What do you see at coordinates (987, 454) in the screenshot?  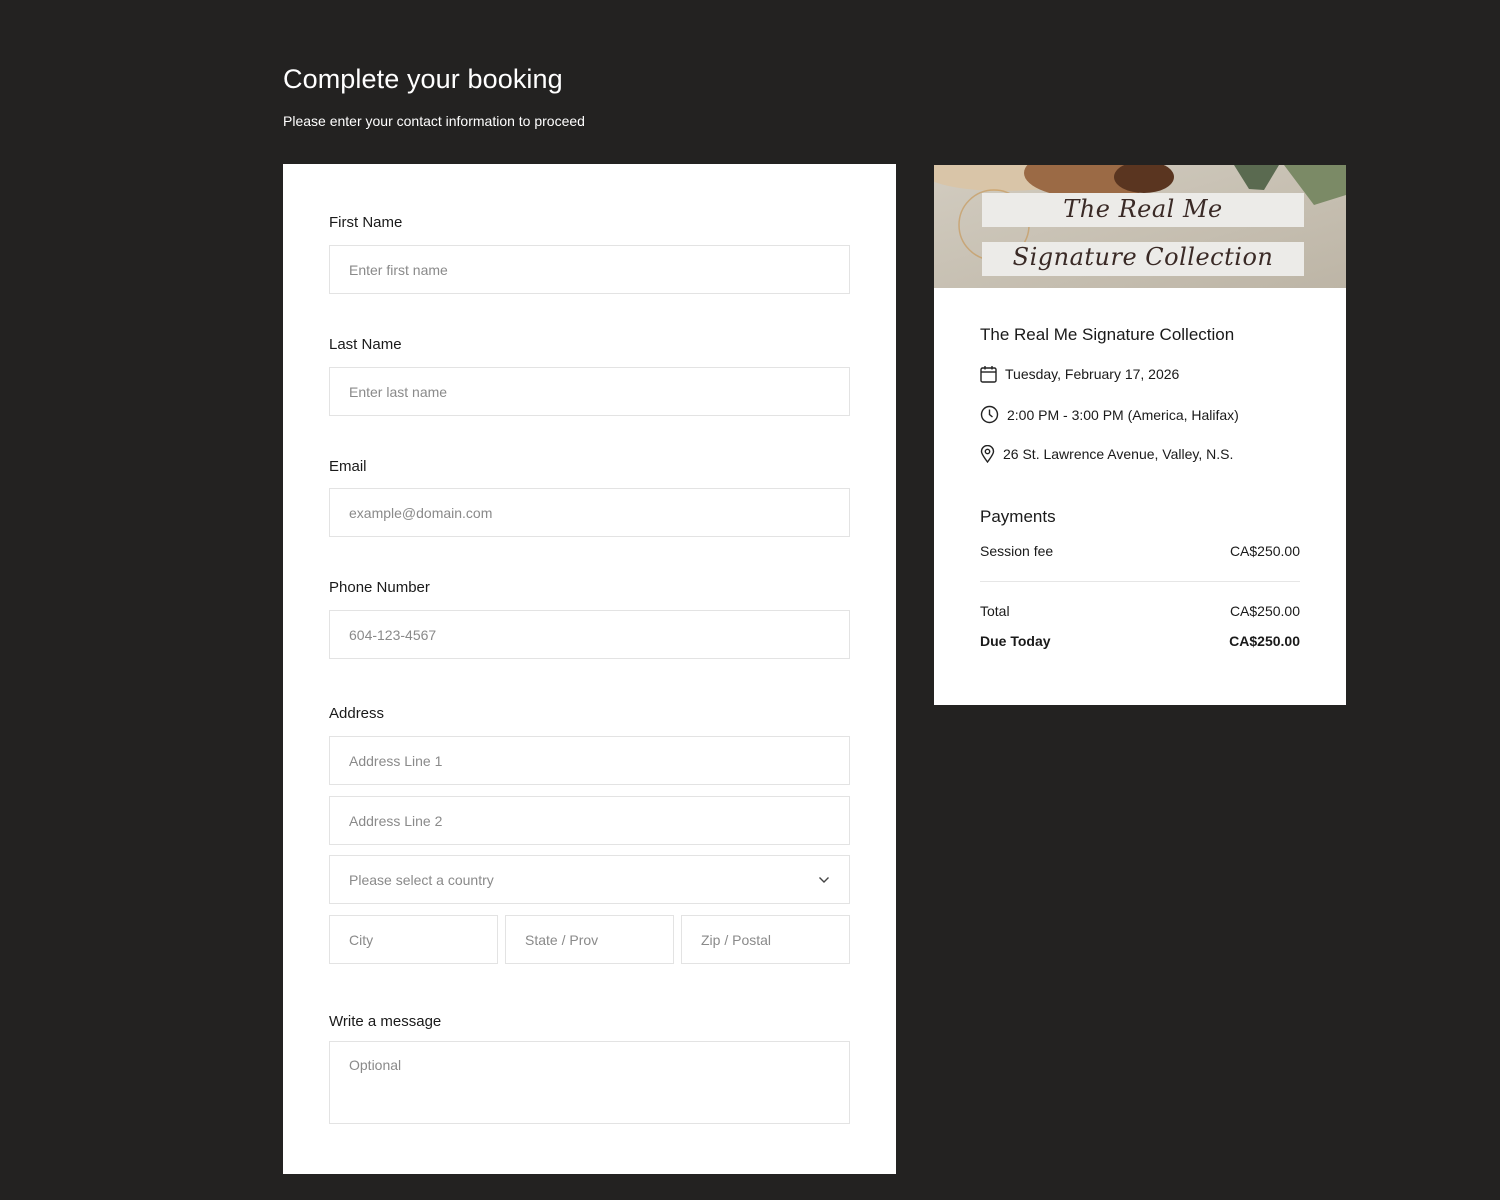 I see `map-pin-icon` at bounding box center [987, 454].